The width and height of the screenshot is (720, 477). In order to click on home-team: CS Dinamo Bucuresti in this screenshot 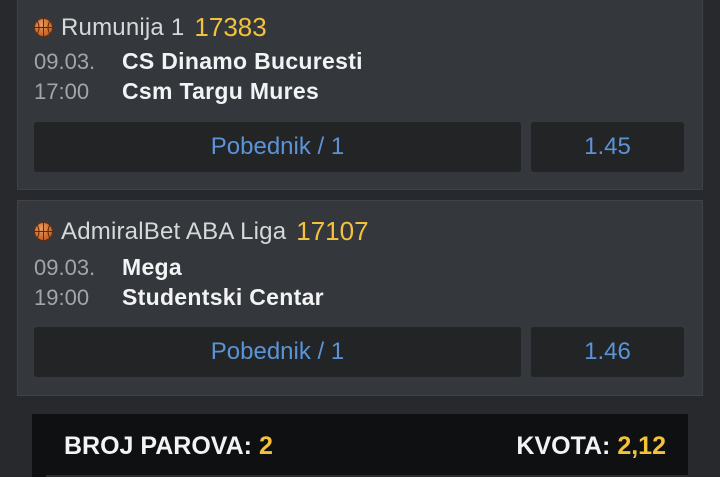, I will do `click(242, 61)`.